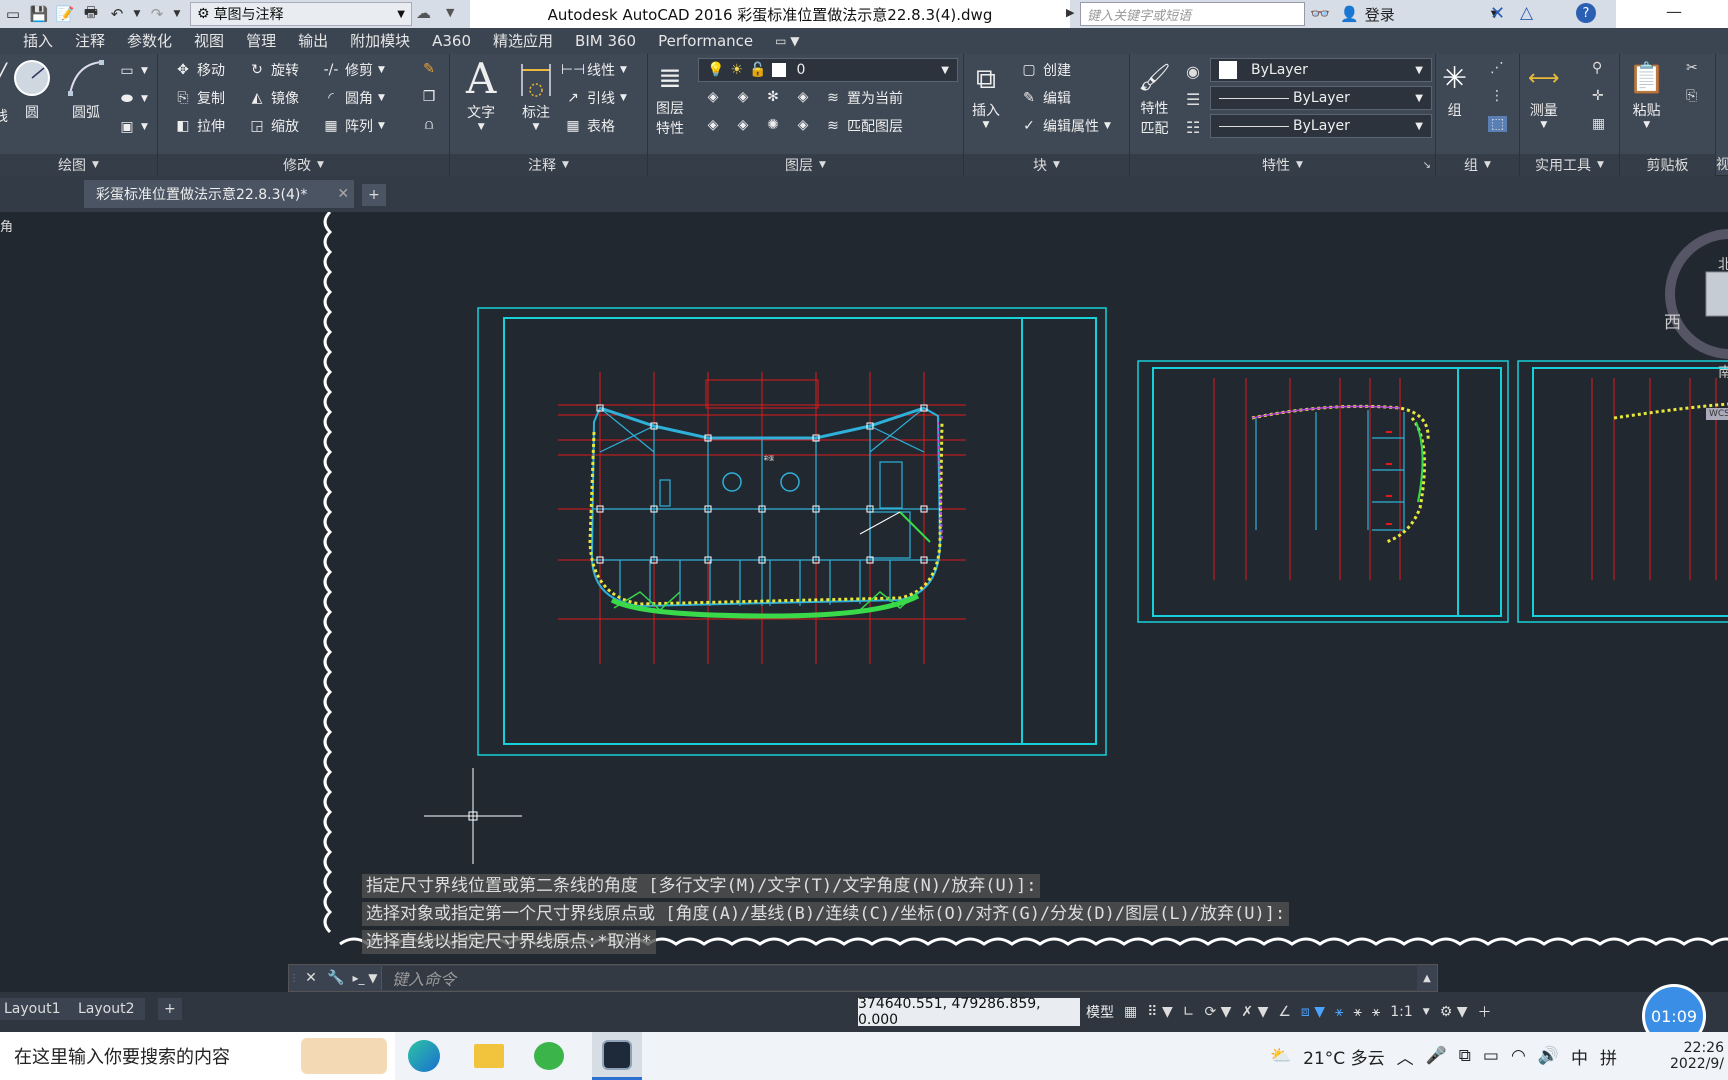  What do you see at coordinates (1436, 1056) in the screenshot?
I see `microphone-icon: 🎤` at bounding box center [1436, 1056].